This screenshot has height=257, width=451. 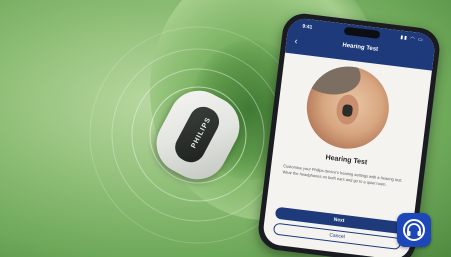 I want to click on app-icon, so click(x=414, y=230).